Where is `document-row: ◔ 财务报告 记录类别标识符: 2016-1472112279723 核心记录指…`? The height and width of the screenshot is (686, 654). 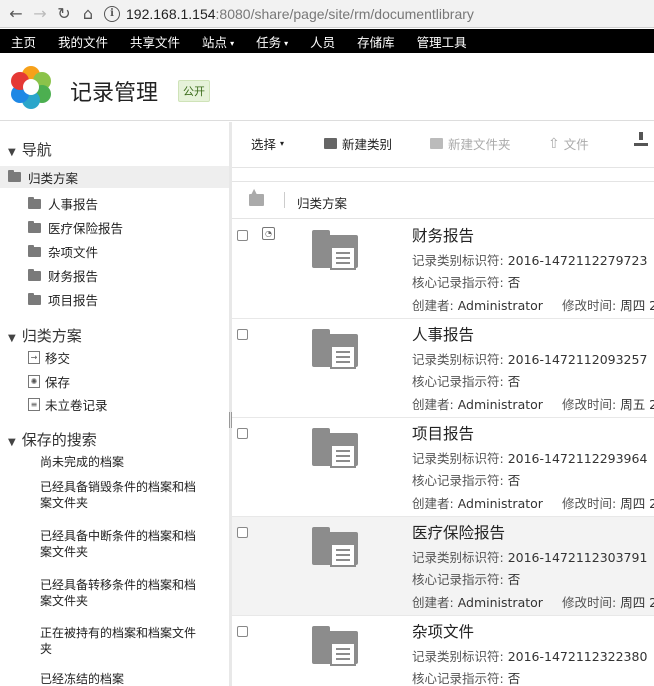 document-row: ◔ 财务报告 记录类别标识符: 2016-1472112279723 核心记录指… is located at coordinates (443, 269).